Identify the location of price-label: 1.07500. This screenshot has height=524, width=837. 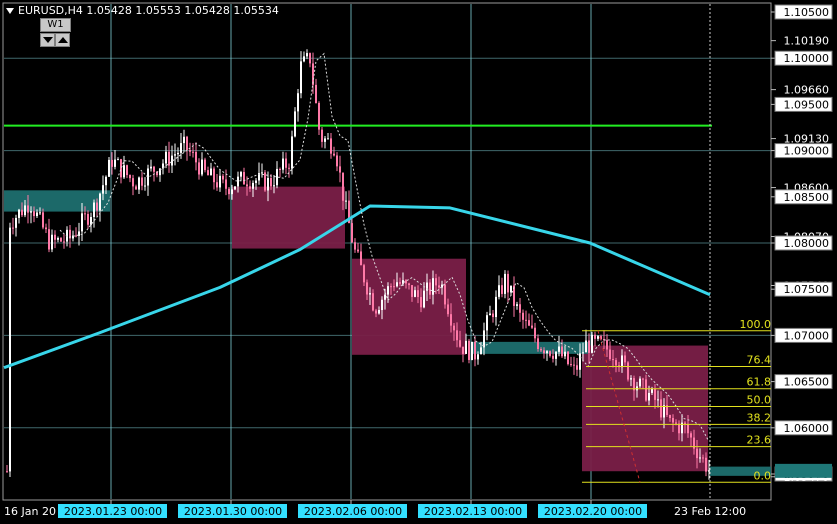
(807, 289).